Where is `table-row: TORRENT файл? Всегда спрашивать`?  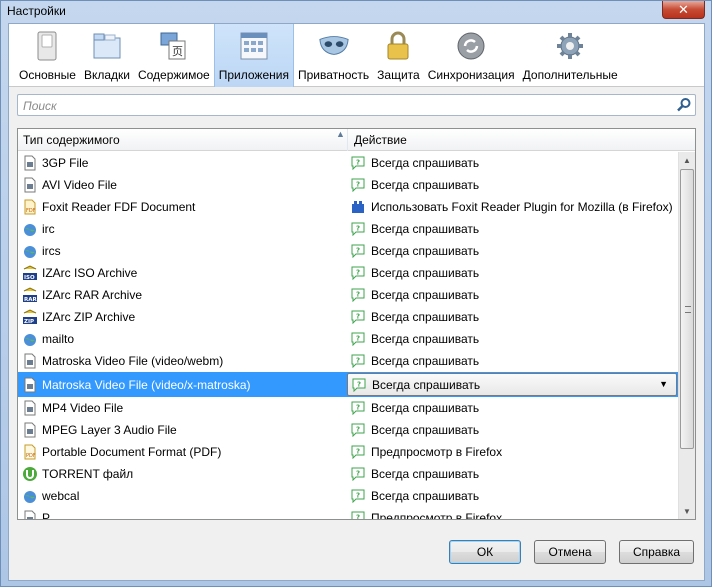 table-row: TORRENT файл? Всегда спрашивать is located at coordinates (348, 474).